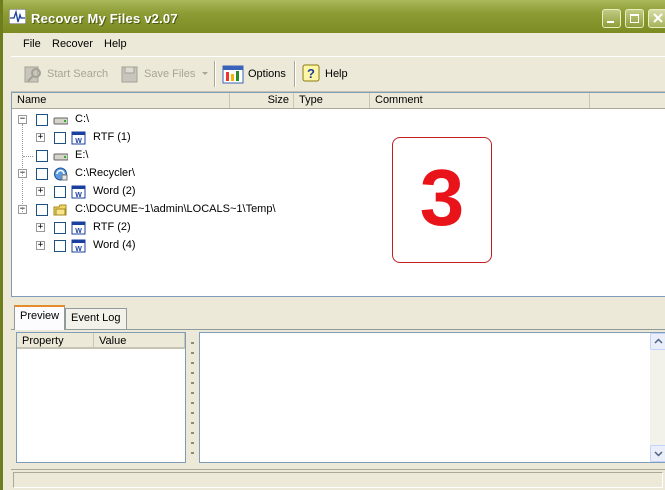 The width and height of the screenshot is (665, 490). What do you see at coordinates (60, 157) in the screenshot?
I see `drive-icon` at bounding box center [60, 157].